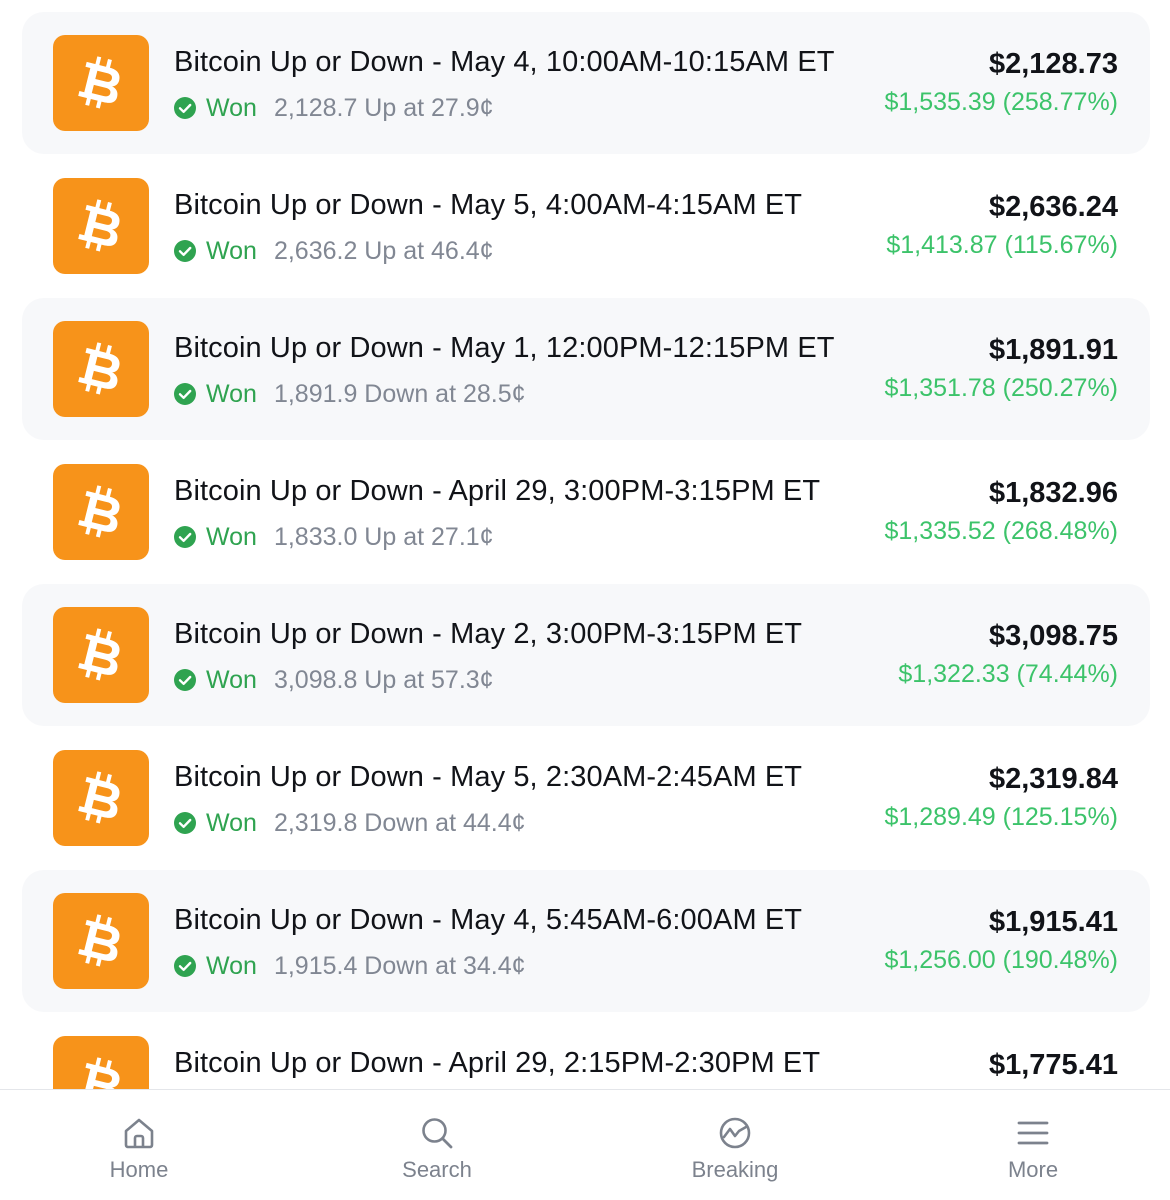 The width and height of the screenshot is (1170, 1200). I want to click on nav-search: Search, so click(437, 1145).